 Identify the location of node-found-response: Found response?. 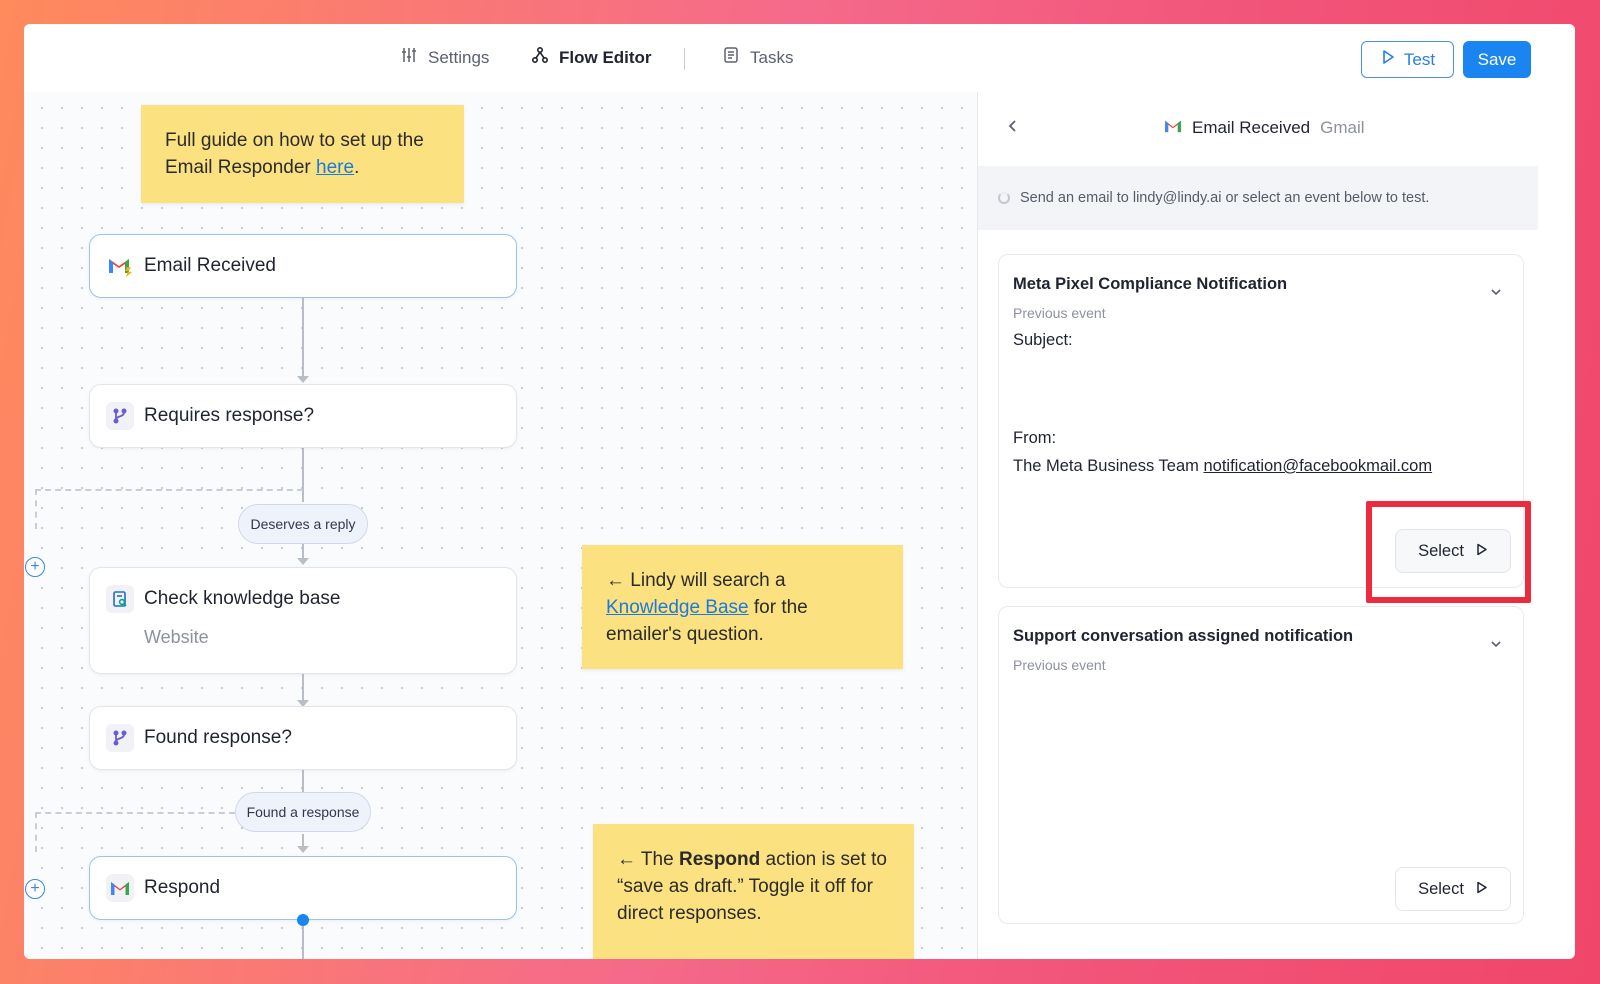
(303, 738).